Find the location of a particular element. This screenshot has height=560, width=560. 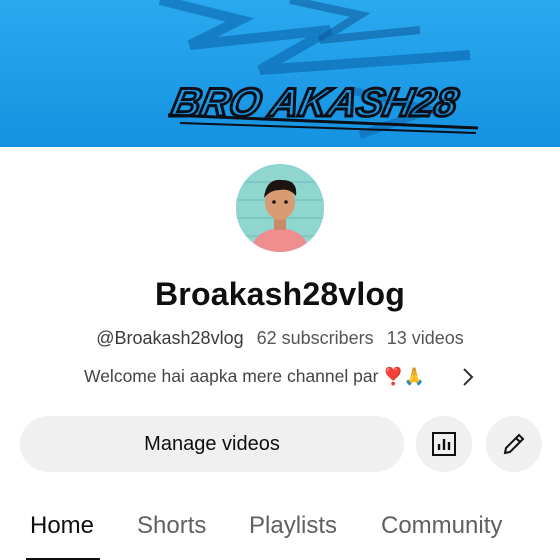

tab-home: Home is located at coordinates (62, 526).